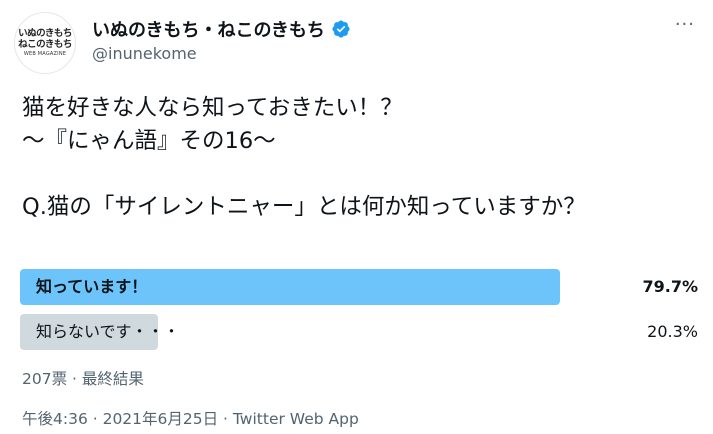 Image resolution: width=713 pixels, height=434 pixels. Describe the element at coordinates (149, 141) in the screenshot. I see `tweet-text-line2: ～『にゃん語』その16～` at that location.